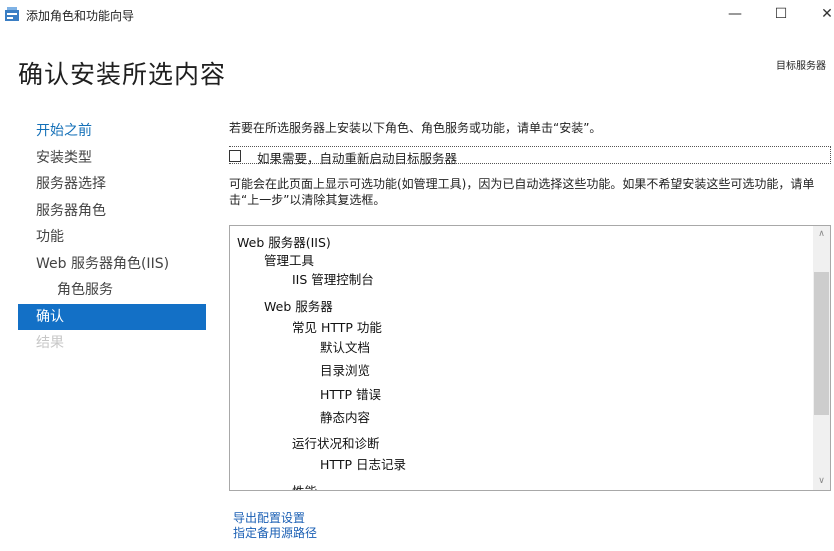 Image resolution: width=834 pixels, height=551 pixels. Describe the element at coordinates (298, 306) in the screenshot. I see `tree-item: Web 服务器` at that location.